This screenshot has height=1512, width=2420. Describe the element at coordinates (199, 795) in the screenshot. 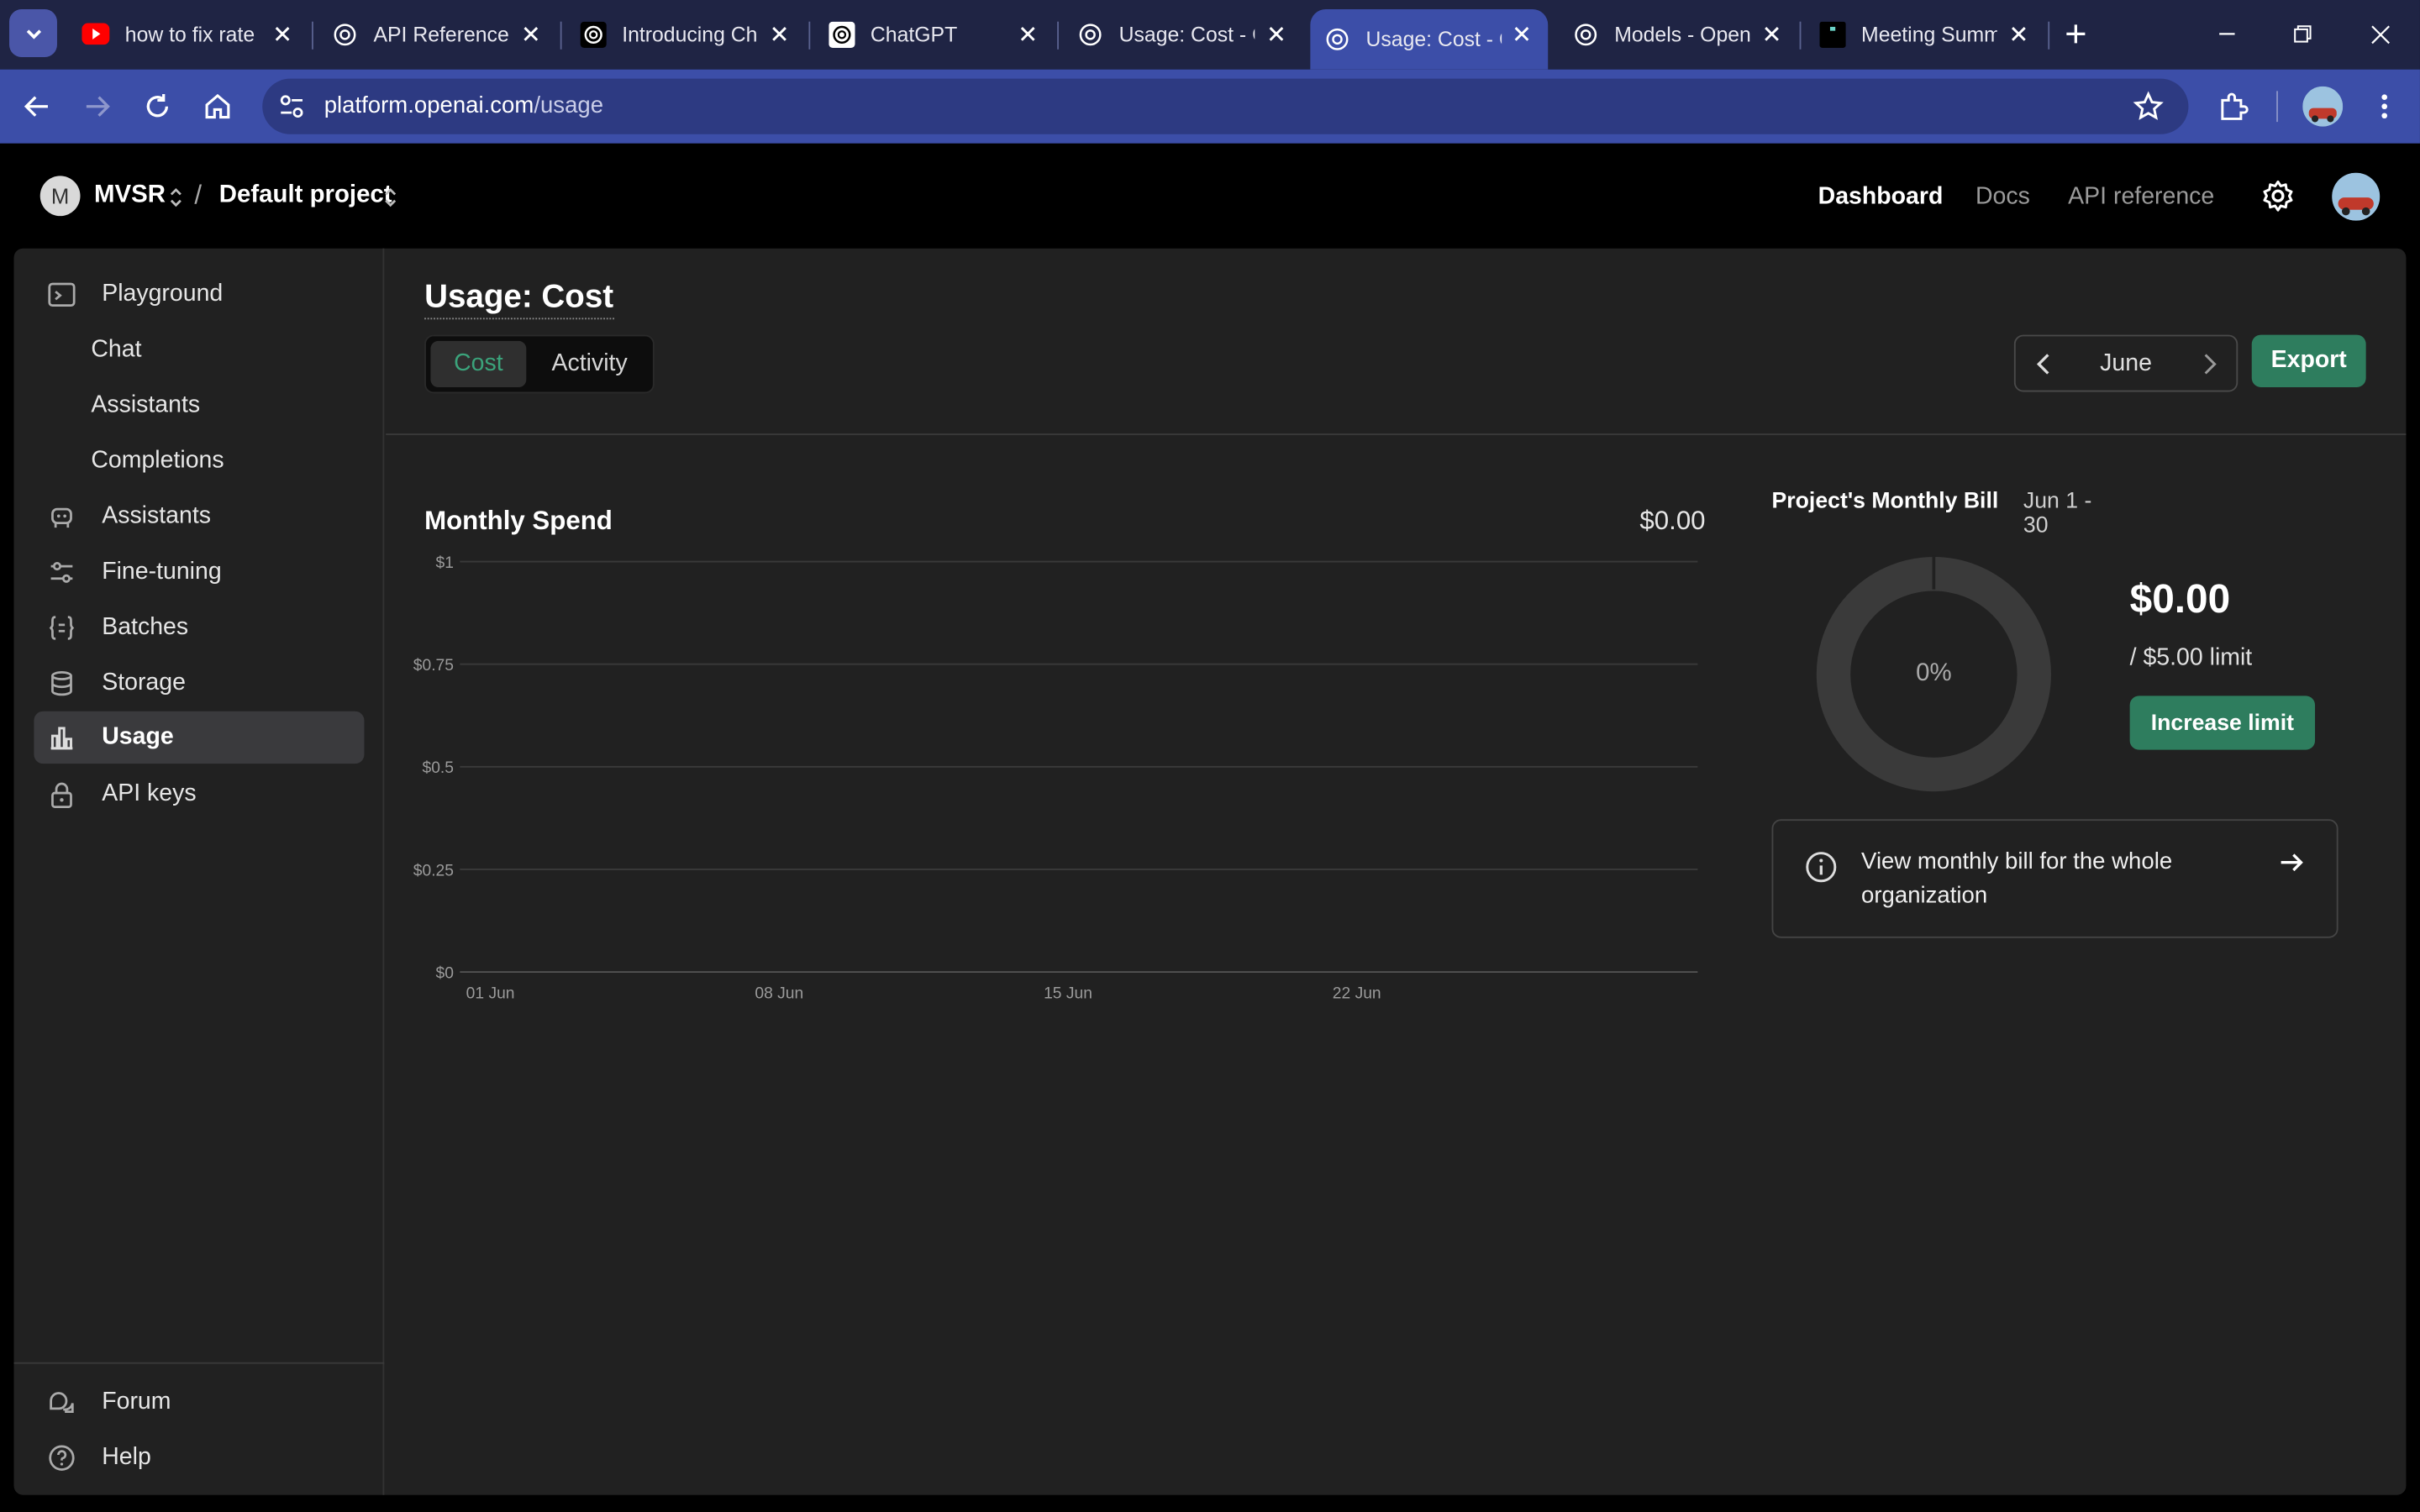

I see `sidebar-item-api-keys: API keys` at that location.